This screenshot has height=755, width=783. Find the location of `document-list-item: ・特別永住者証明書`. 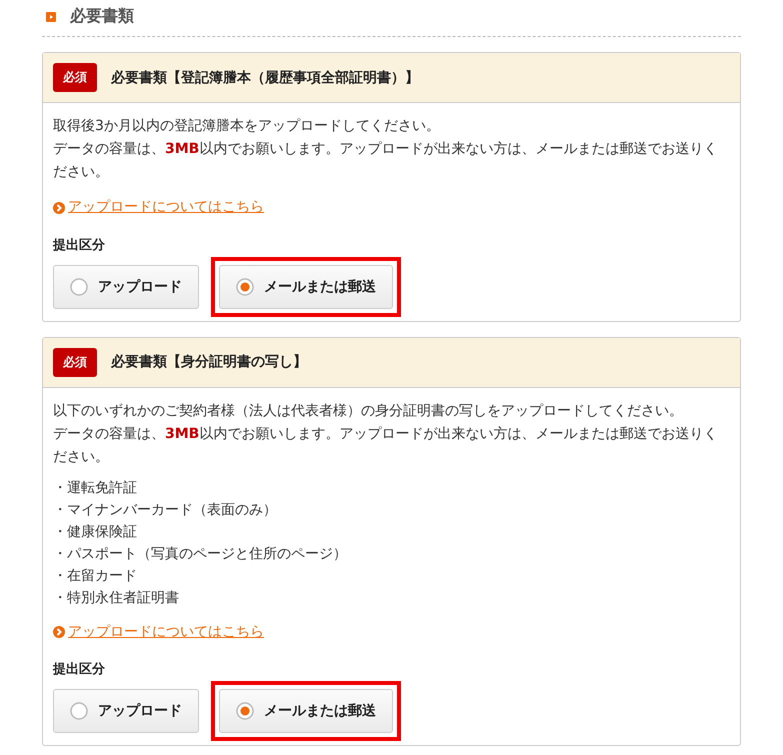

document-list-item: ・特別永住者証明書 is located at coordinates (116, 598).